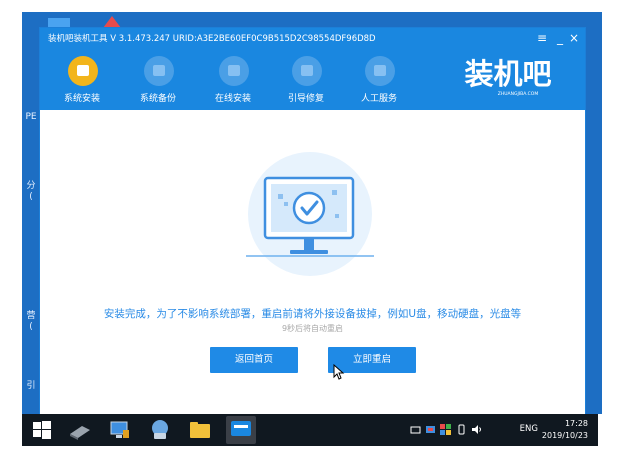 This screenshot has height=460, width=627. What do you see at coordinates (81, 99) in the screenshot?
I see `nav-label: 系统安装` at bounding box center [81, 99].